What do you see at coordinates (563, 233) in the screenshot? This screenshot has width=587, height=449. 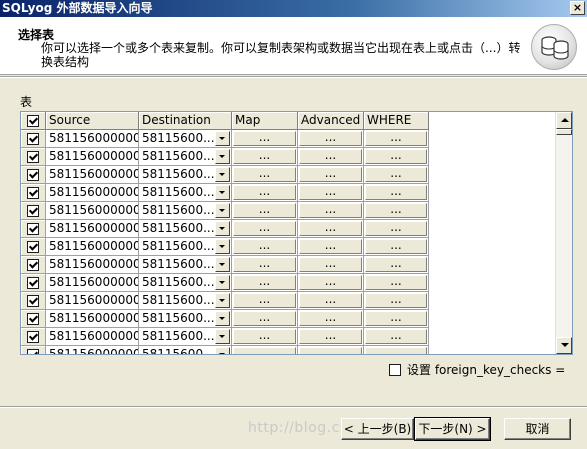 I see `grid-vertical-scrollbar` at bounding box center [563, 233].